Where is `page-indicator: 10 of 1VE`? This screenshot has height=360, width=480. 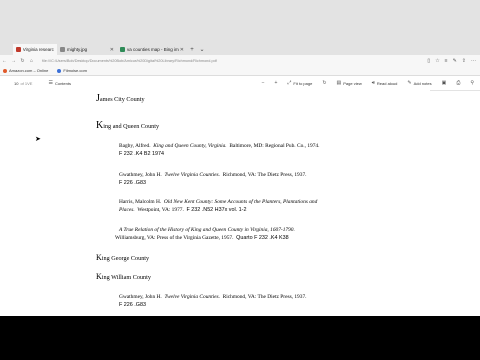
page-indicator: 10 of 1VE is located at coordinates (23, 83).